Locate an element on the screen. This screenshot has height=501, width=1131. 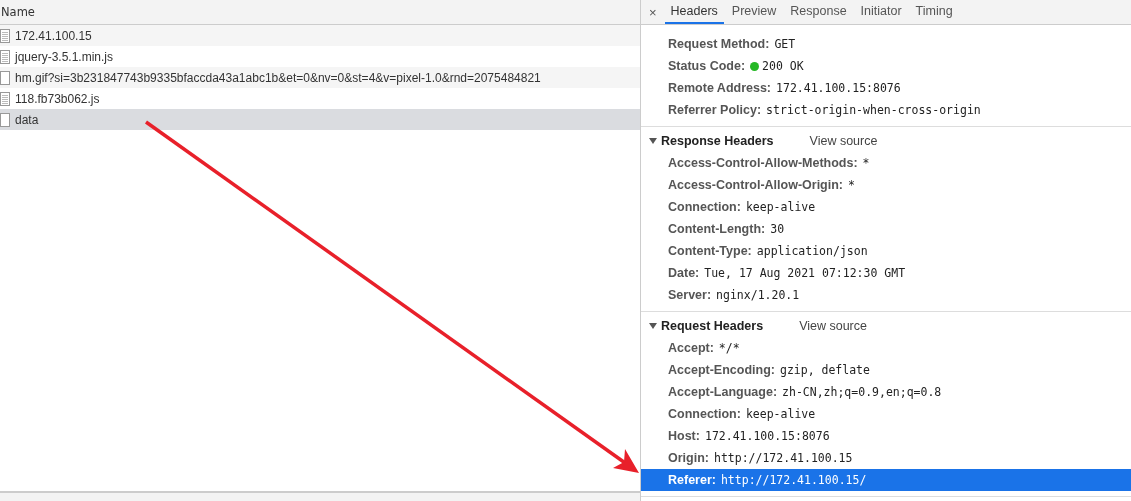
header-value: */* is located at coordinates (729, 348).